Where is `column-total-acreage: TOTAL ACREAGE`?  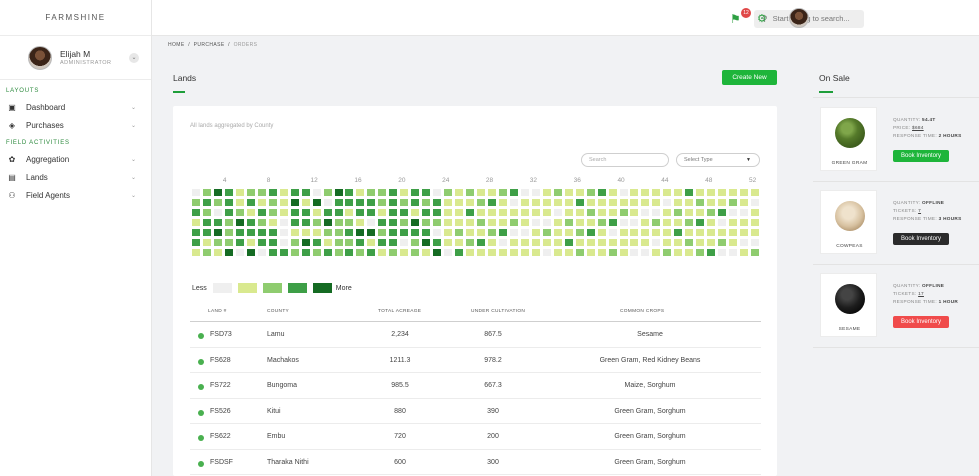
column-total-acreage: TOTAL ACREAGE is located at coordinates (399, 311).